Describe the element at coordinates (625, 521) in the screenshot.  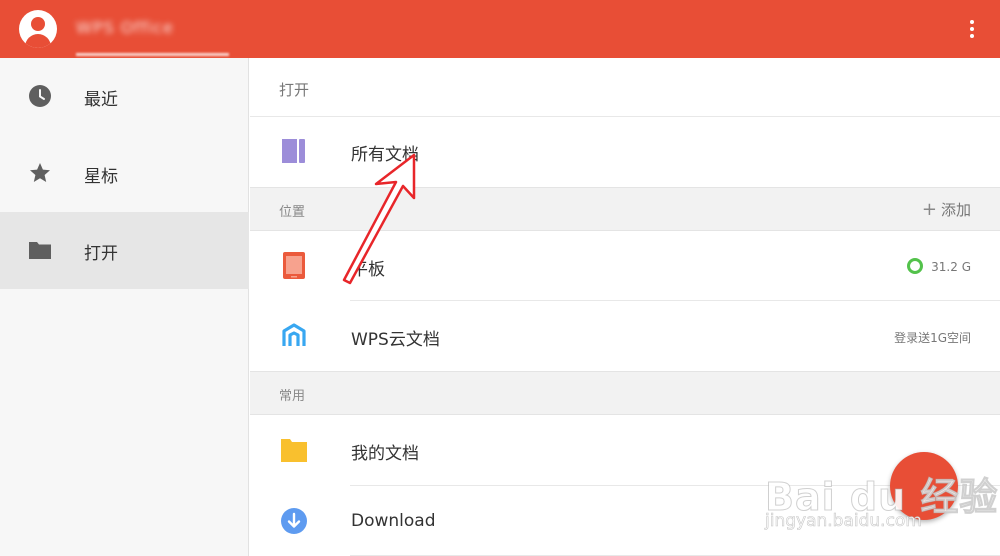
I see `download-item: Download` at that location.